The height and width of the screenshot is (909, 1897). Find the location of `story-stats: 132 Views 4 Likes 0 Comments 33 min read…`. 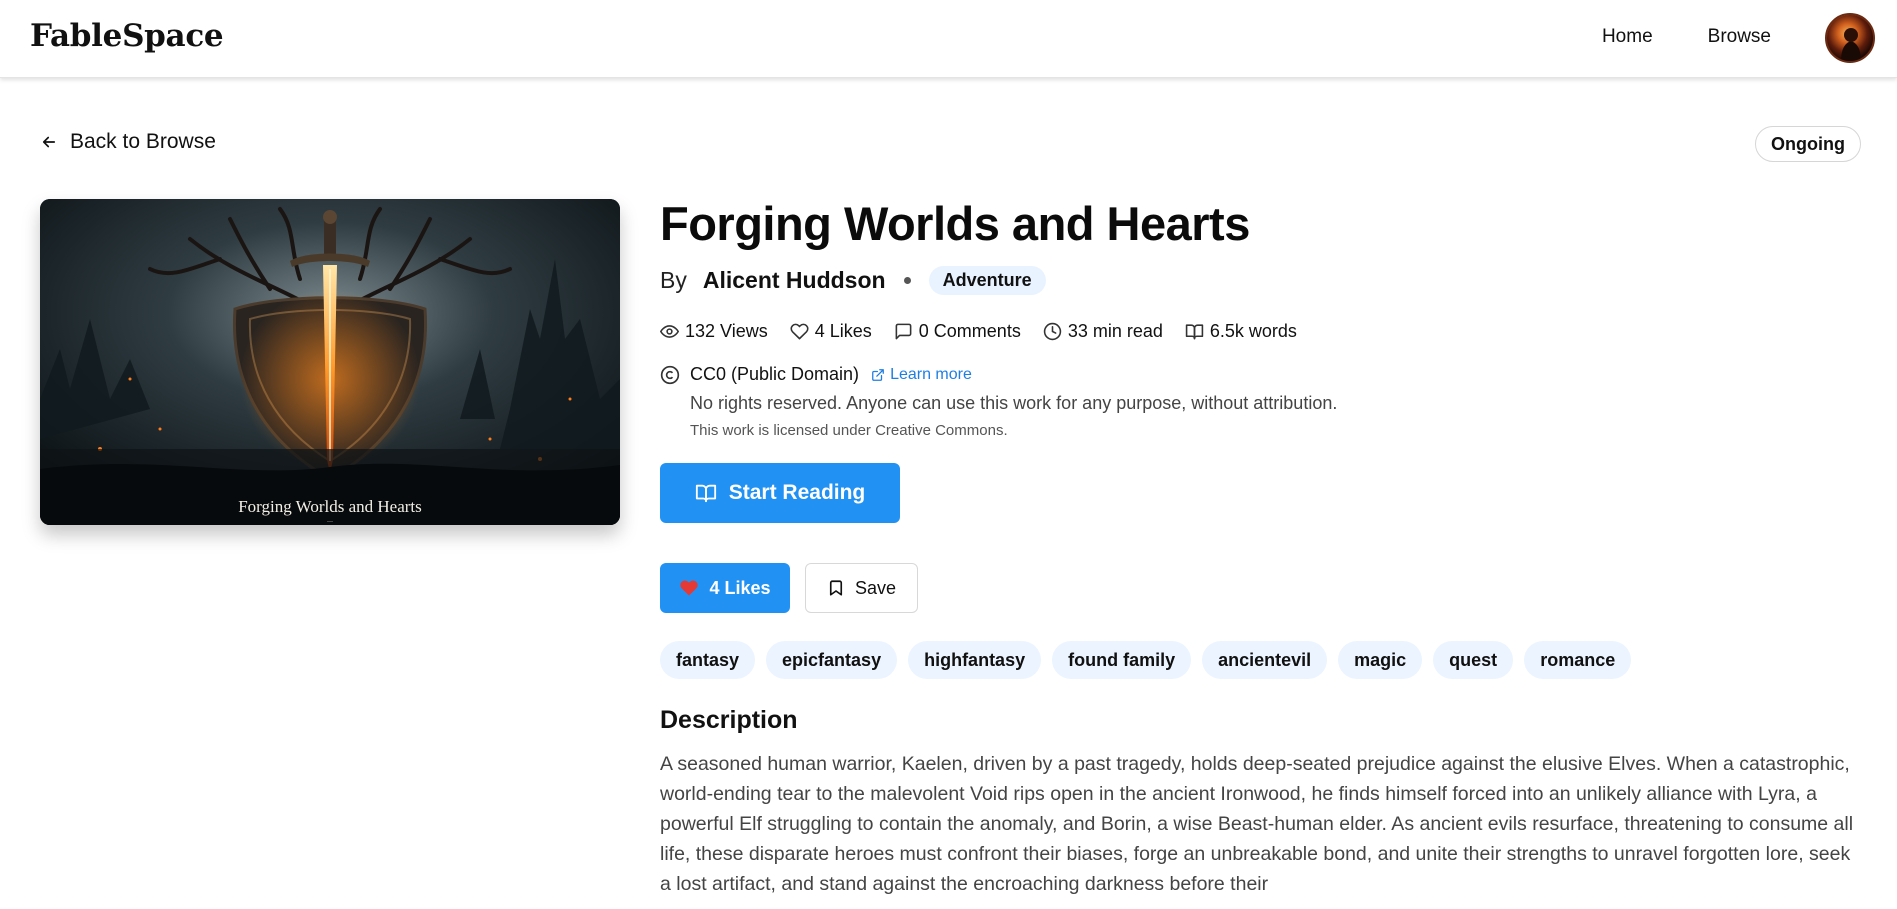

story-stats: 132 Views 4 Likes 0 Comments 33 min read… is located at coordinates (1260, 331).